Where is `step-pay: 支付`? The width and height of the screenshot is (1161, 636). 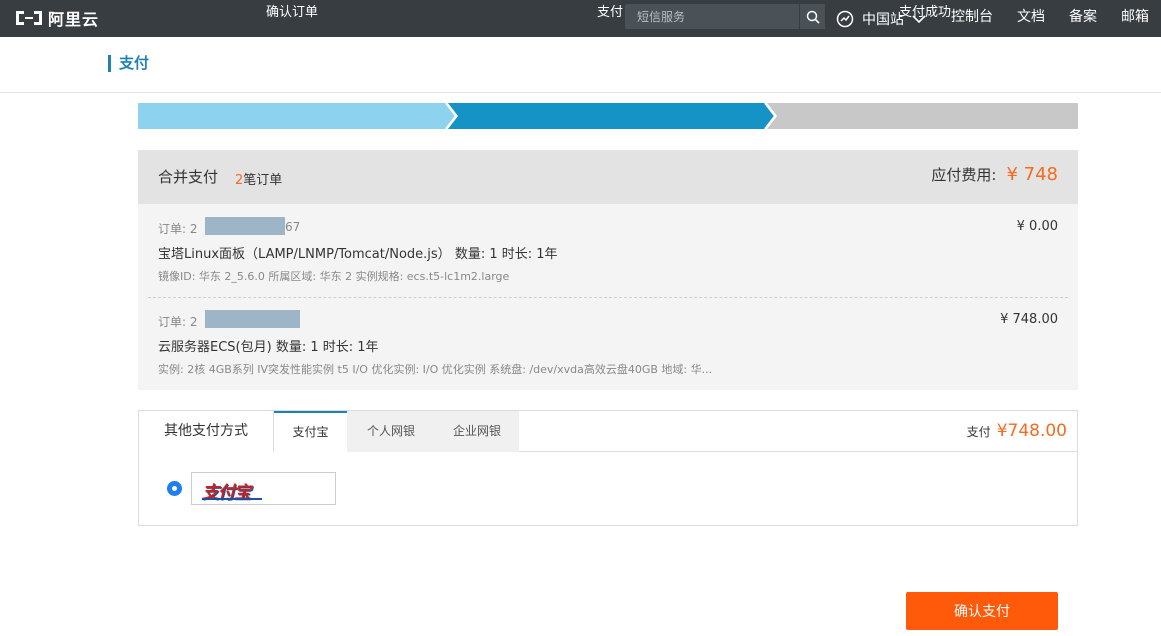
step-pay: 支付 is located at coordinates (609, 12).